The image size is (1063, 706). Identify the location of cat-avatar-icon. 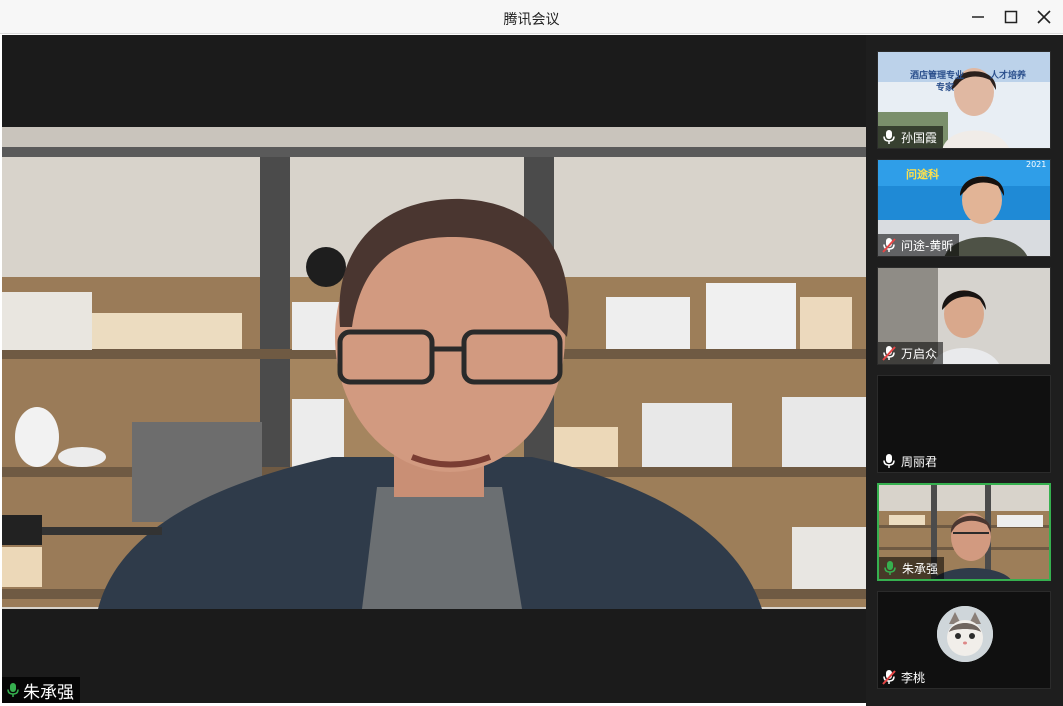
(965, 634).